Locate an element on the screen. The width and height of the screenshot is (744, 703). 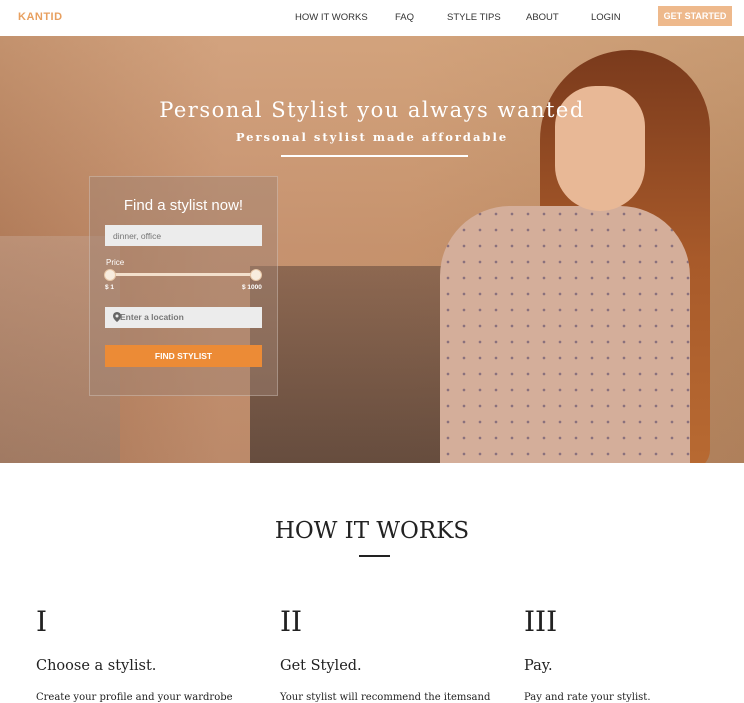
hero-divider is located at coordinates (374, 156).